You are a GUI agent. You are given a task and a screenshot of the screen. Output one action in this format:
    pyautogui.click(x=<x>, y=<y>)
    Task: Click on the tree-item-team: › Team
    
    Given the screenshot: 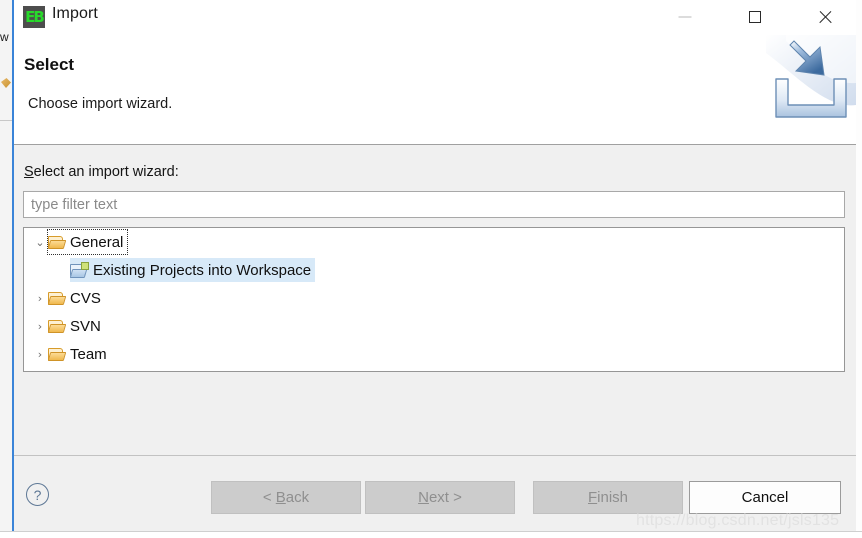 What is the action you would take?
    pyautogui.click(x=434, y=354)
    